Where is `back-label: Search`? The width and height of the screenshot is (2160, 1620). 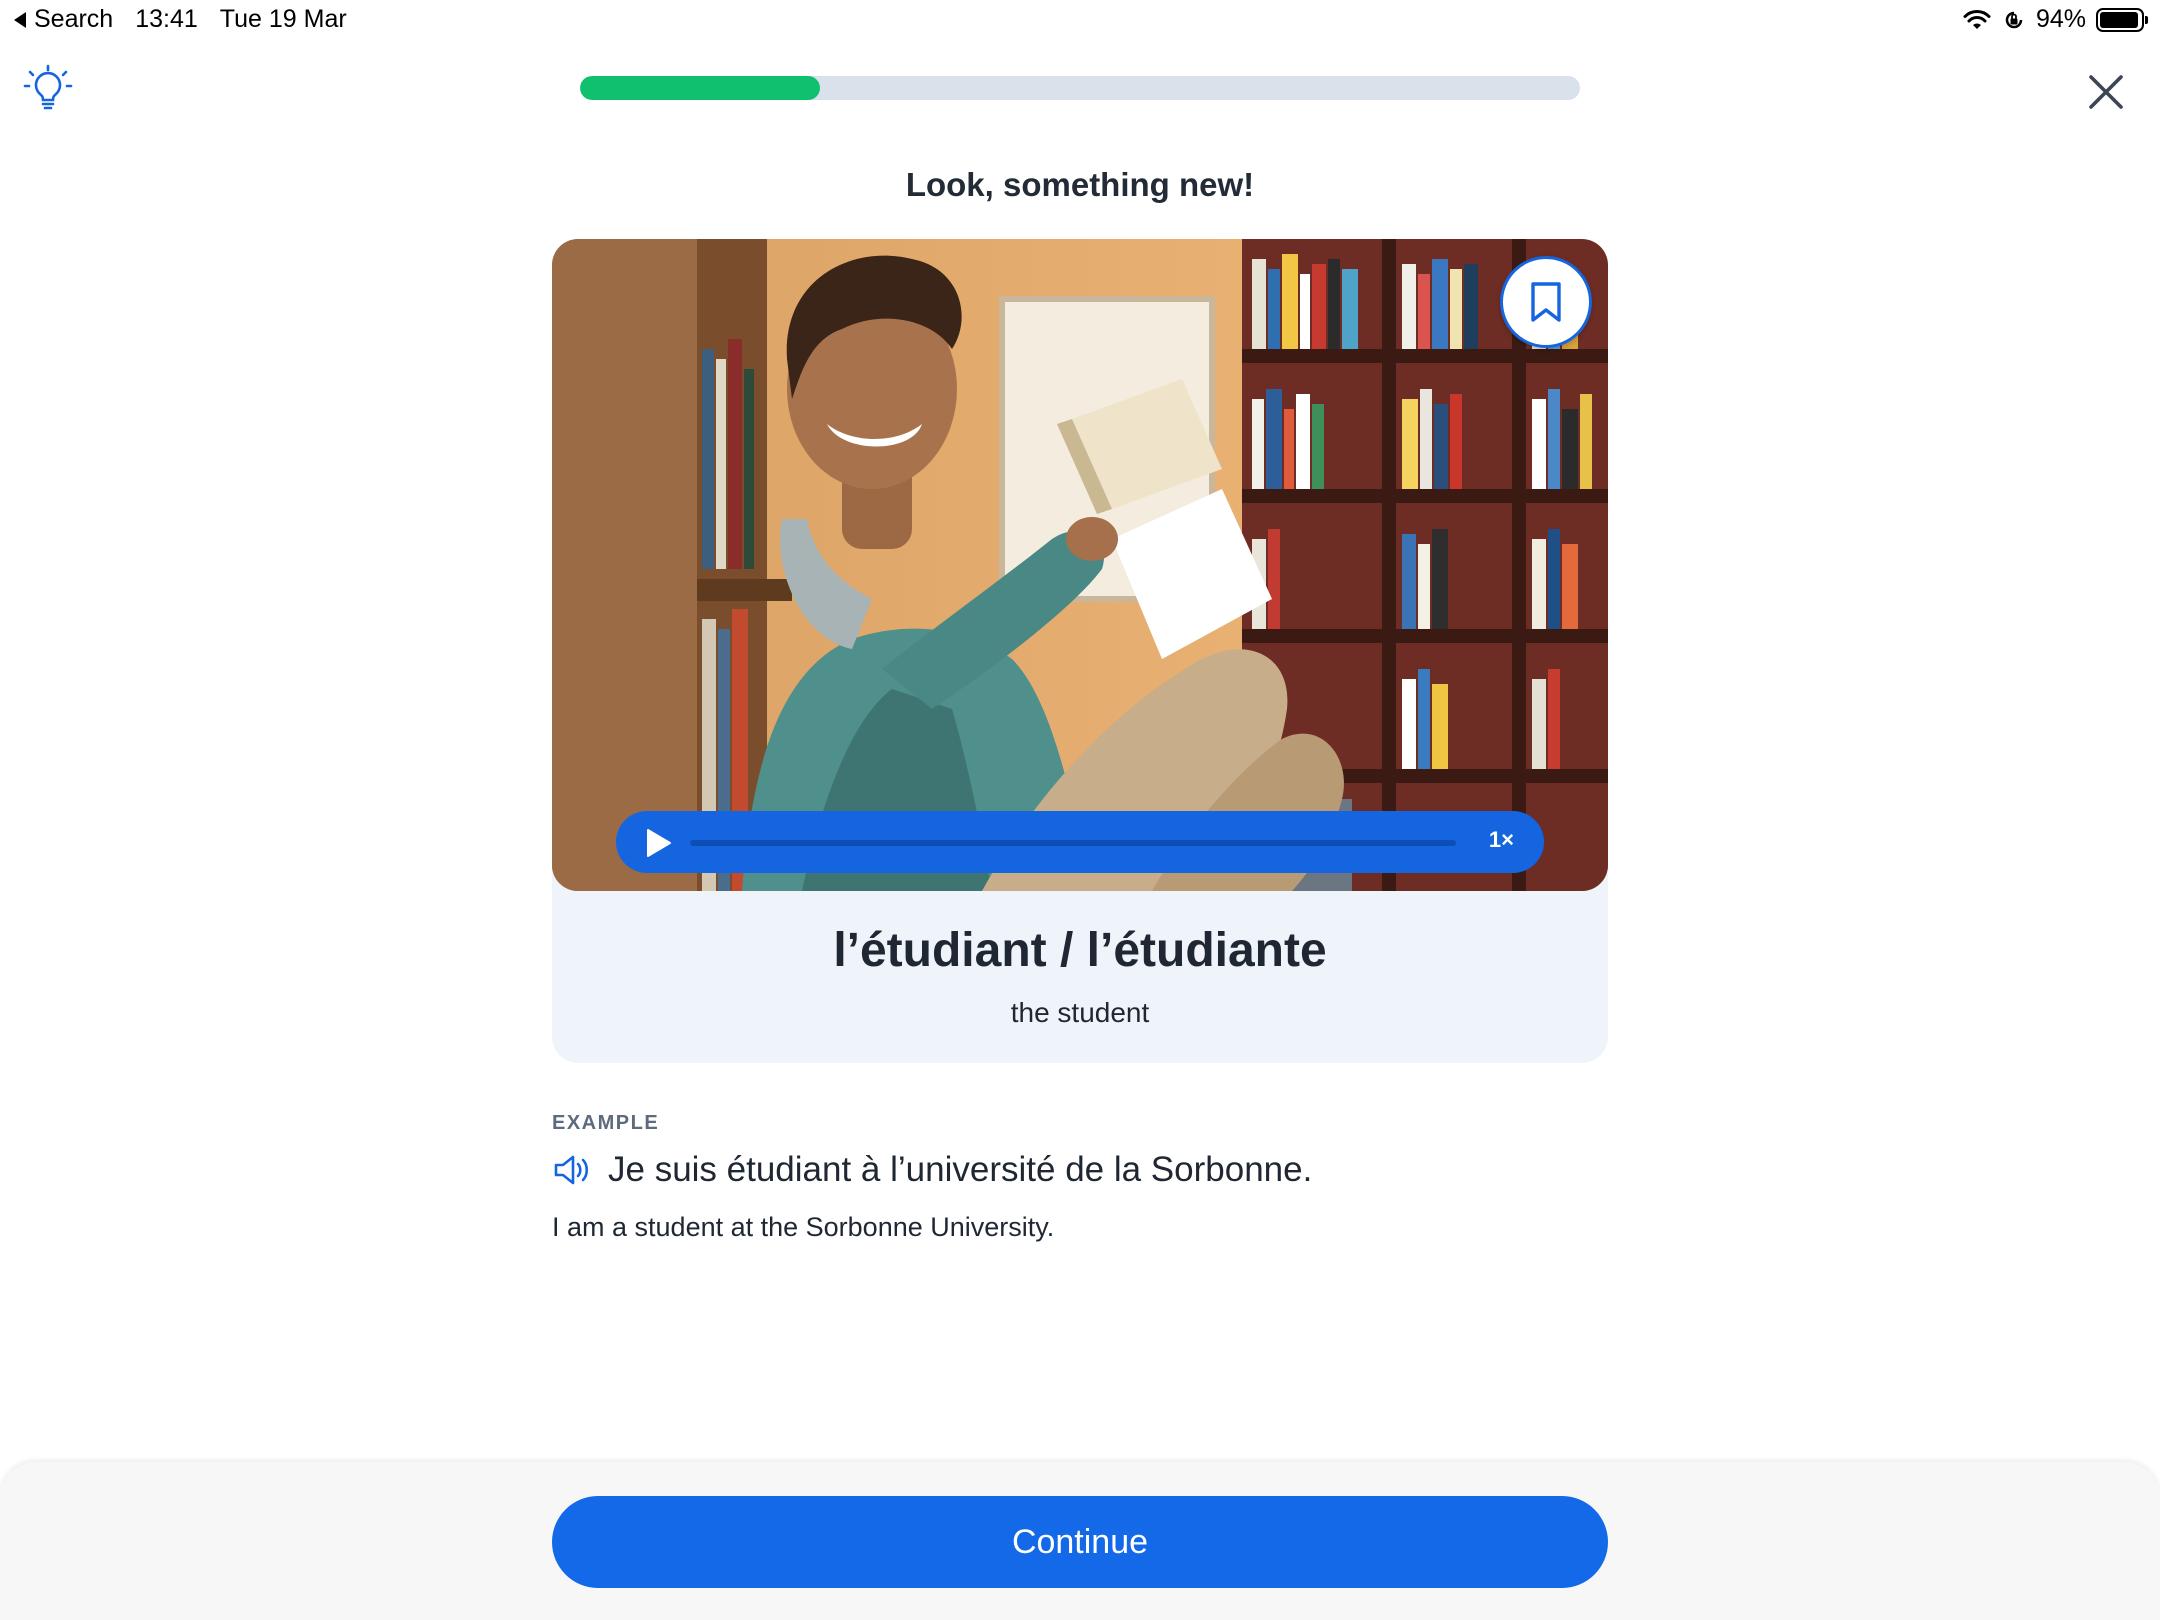
back-label: Search is located at coordinates (74, 19).